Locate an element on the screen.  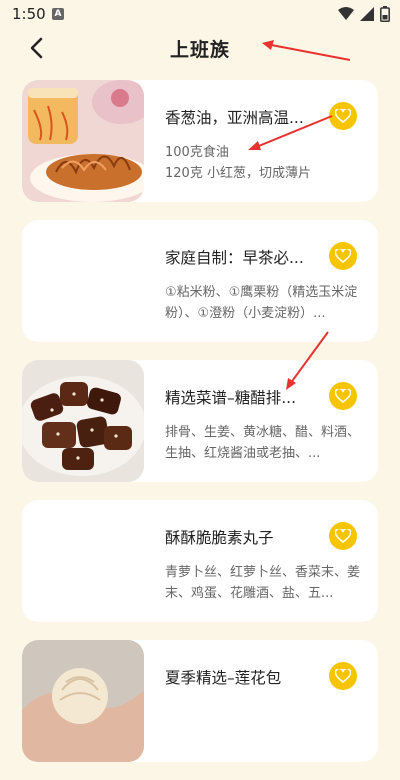
battery-icon is located at coordinates (385, 14).